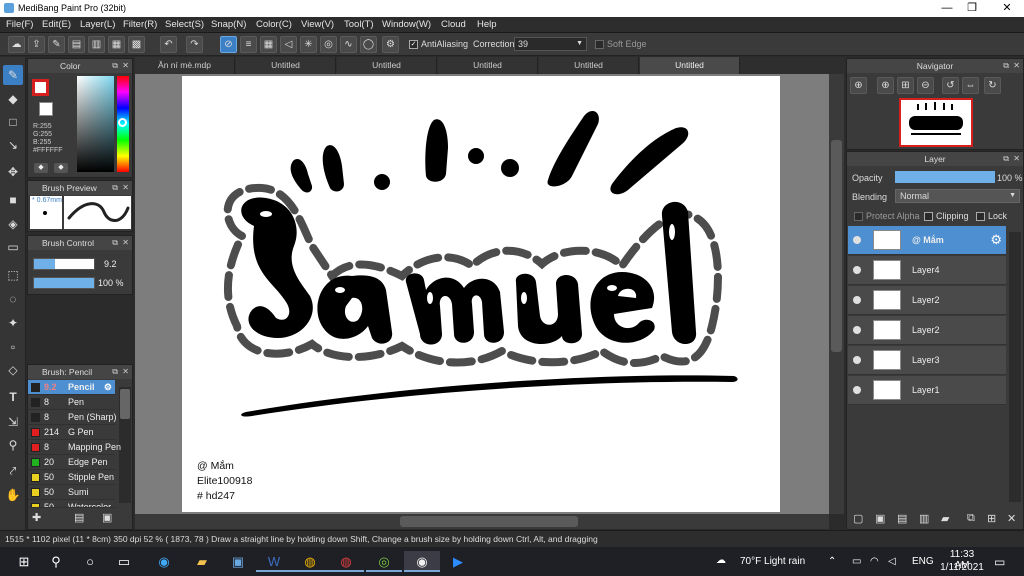 The height and width of the screenshot is (576, 1024). I want to click on brush-item: 50 Watercolor, so click(71, 504).